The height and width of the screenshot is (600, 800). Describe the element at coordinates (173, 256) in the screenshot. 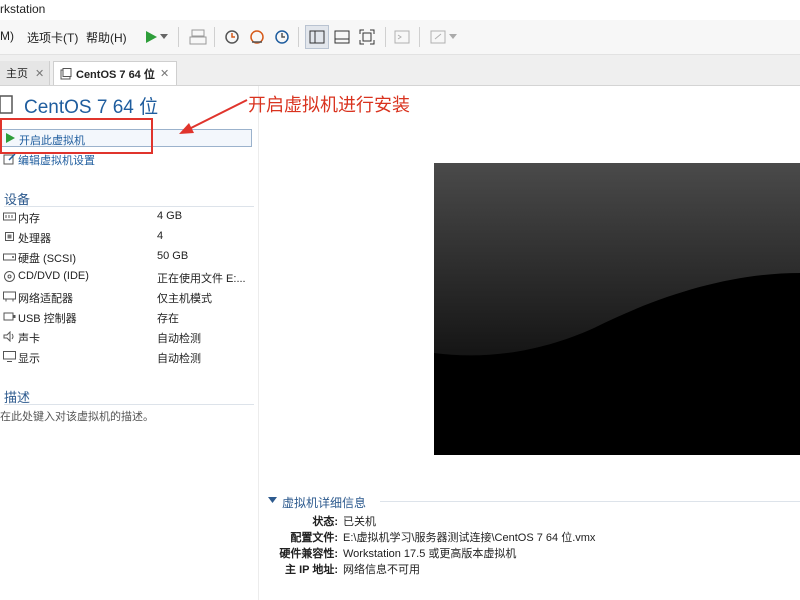

I see `device-value: 50 GB` at that location.